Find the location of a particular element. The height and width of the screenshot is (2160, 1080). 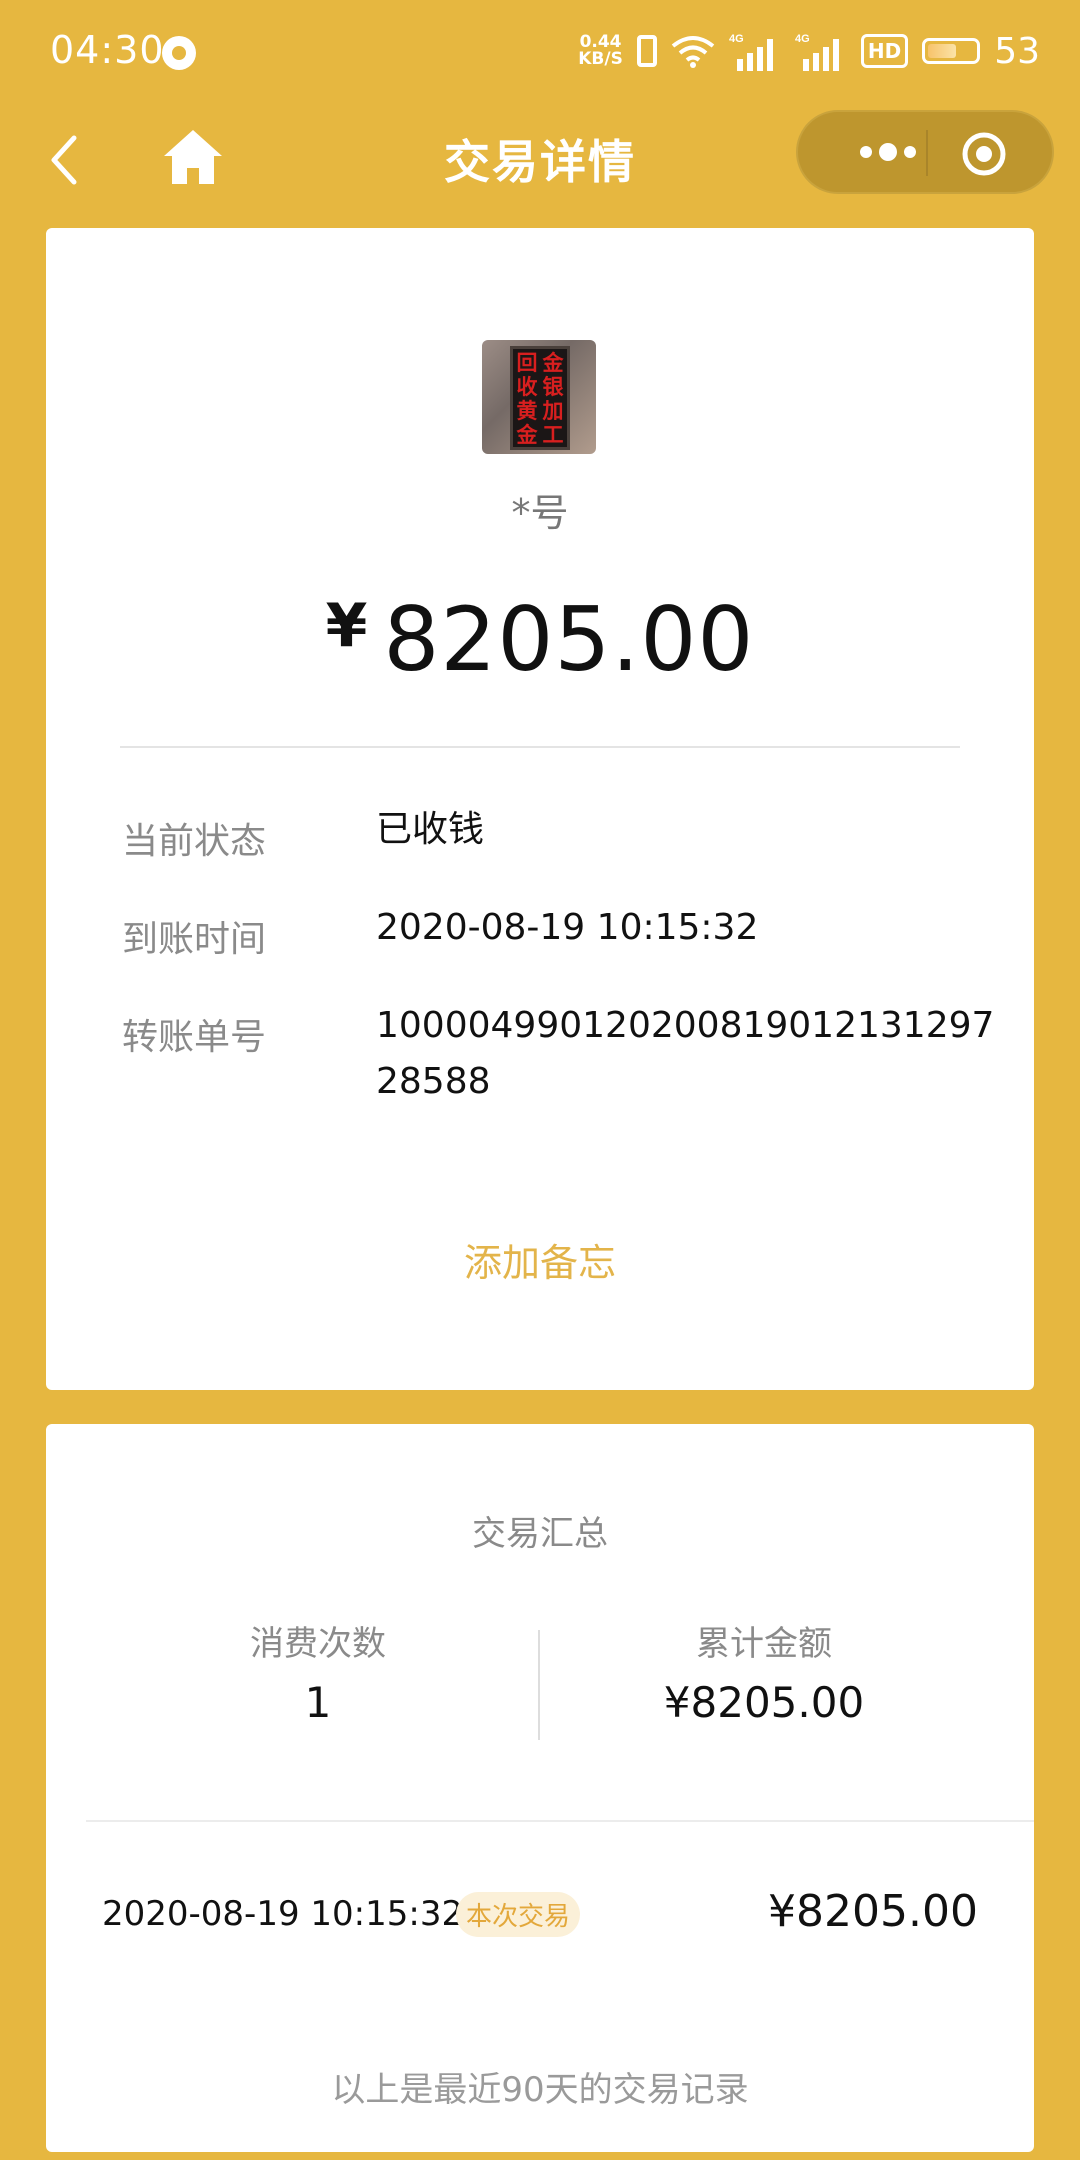

signal-icon-1: 4G is located at coordinates (751, 52).